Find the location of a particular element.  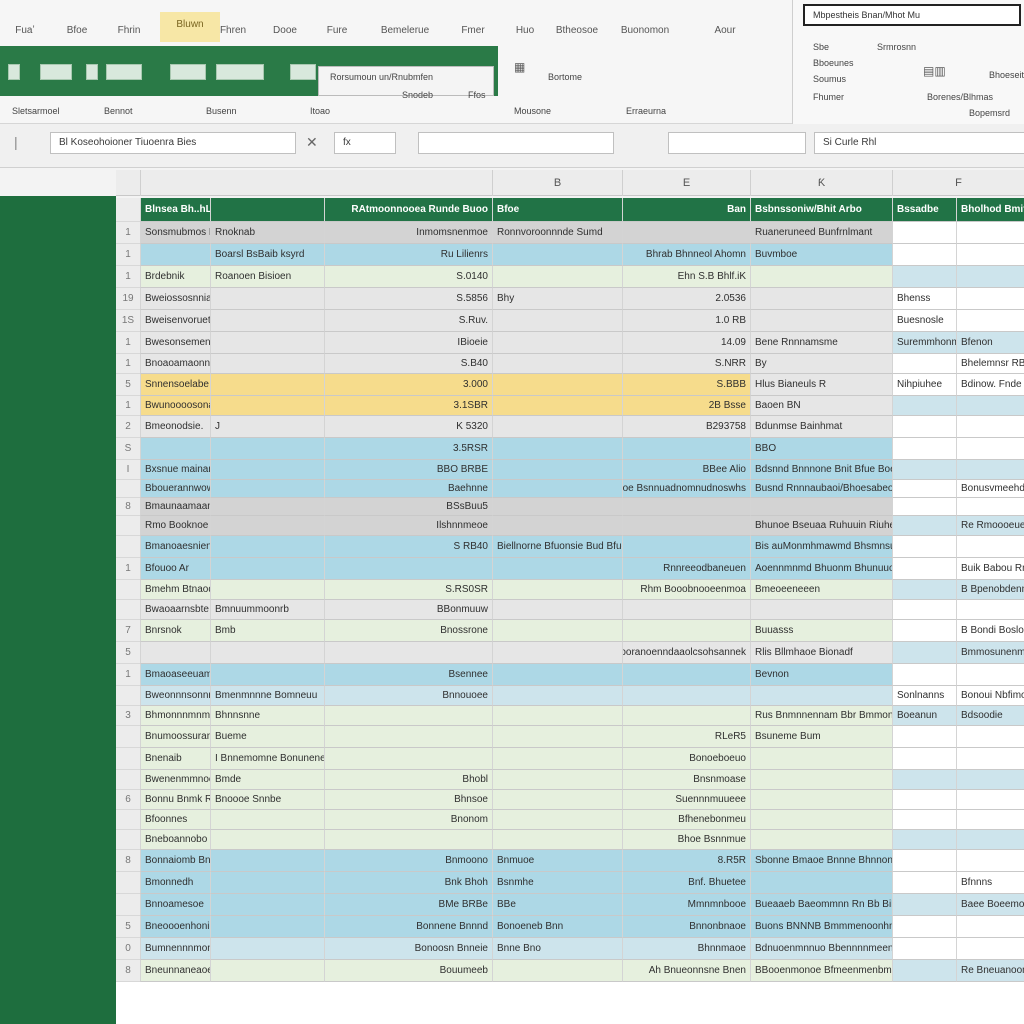

table-cell: Ehn S.B Bhlf.iK is located at coordinates (686, 277).